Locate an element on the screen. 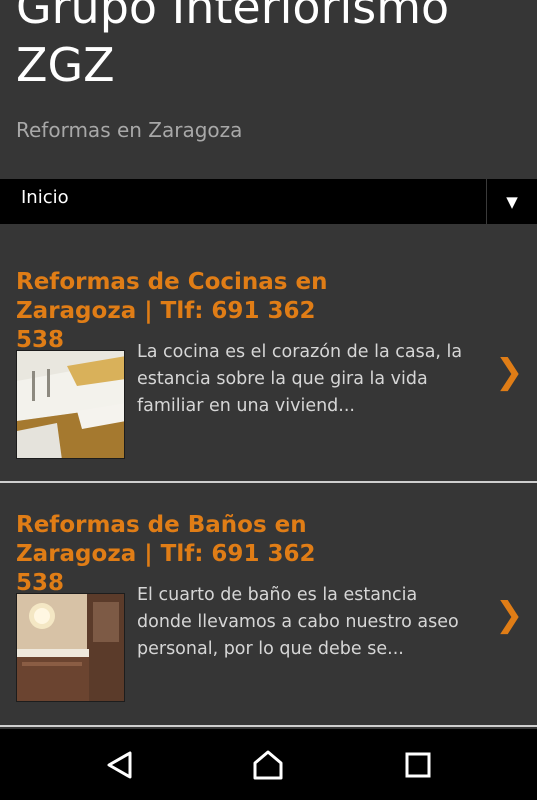 The image size is (537, 800). nav-item-inicio: Inicio is located at coordinates (45, 197).